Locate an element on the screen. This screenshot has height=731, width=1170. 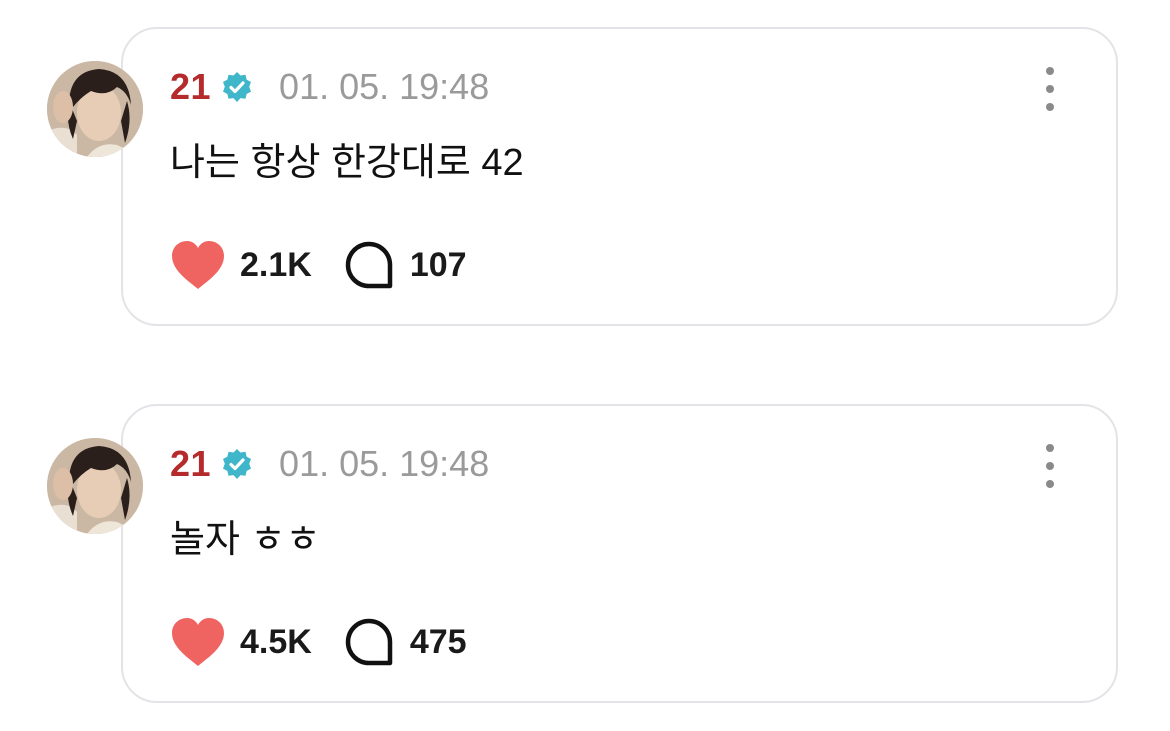
post-actions: 2.1K 107 is located at coordinates (318, 265).